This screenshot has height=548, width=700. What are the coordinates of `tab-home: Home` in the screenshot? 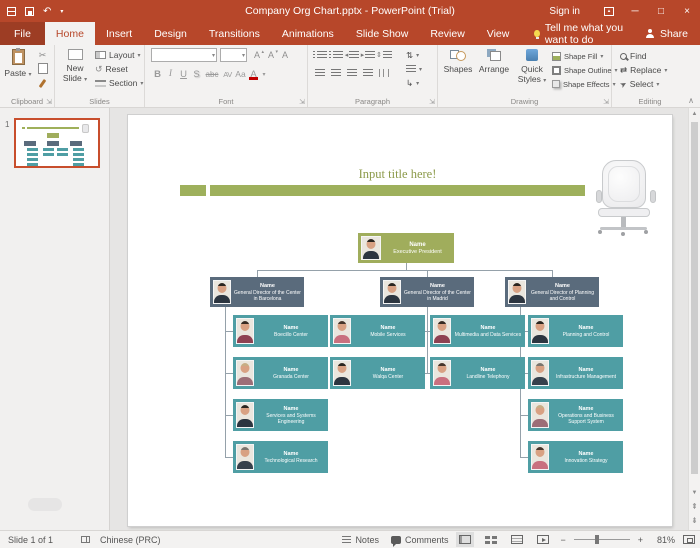 It's located at (69, 33).